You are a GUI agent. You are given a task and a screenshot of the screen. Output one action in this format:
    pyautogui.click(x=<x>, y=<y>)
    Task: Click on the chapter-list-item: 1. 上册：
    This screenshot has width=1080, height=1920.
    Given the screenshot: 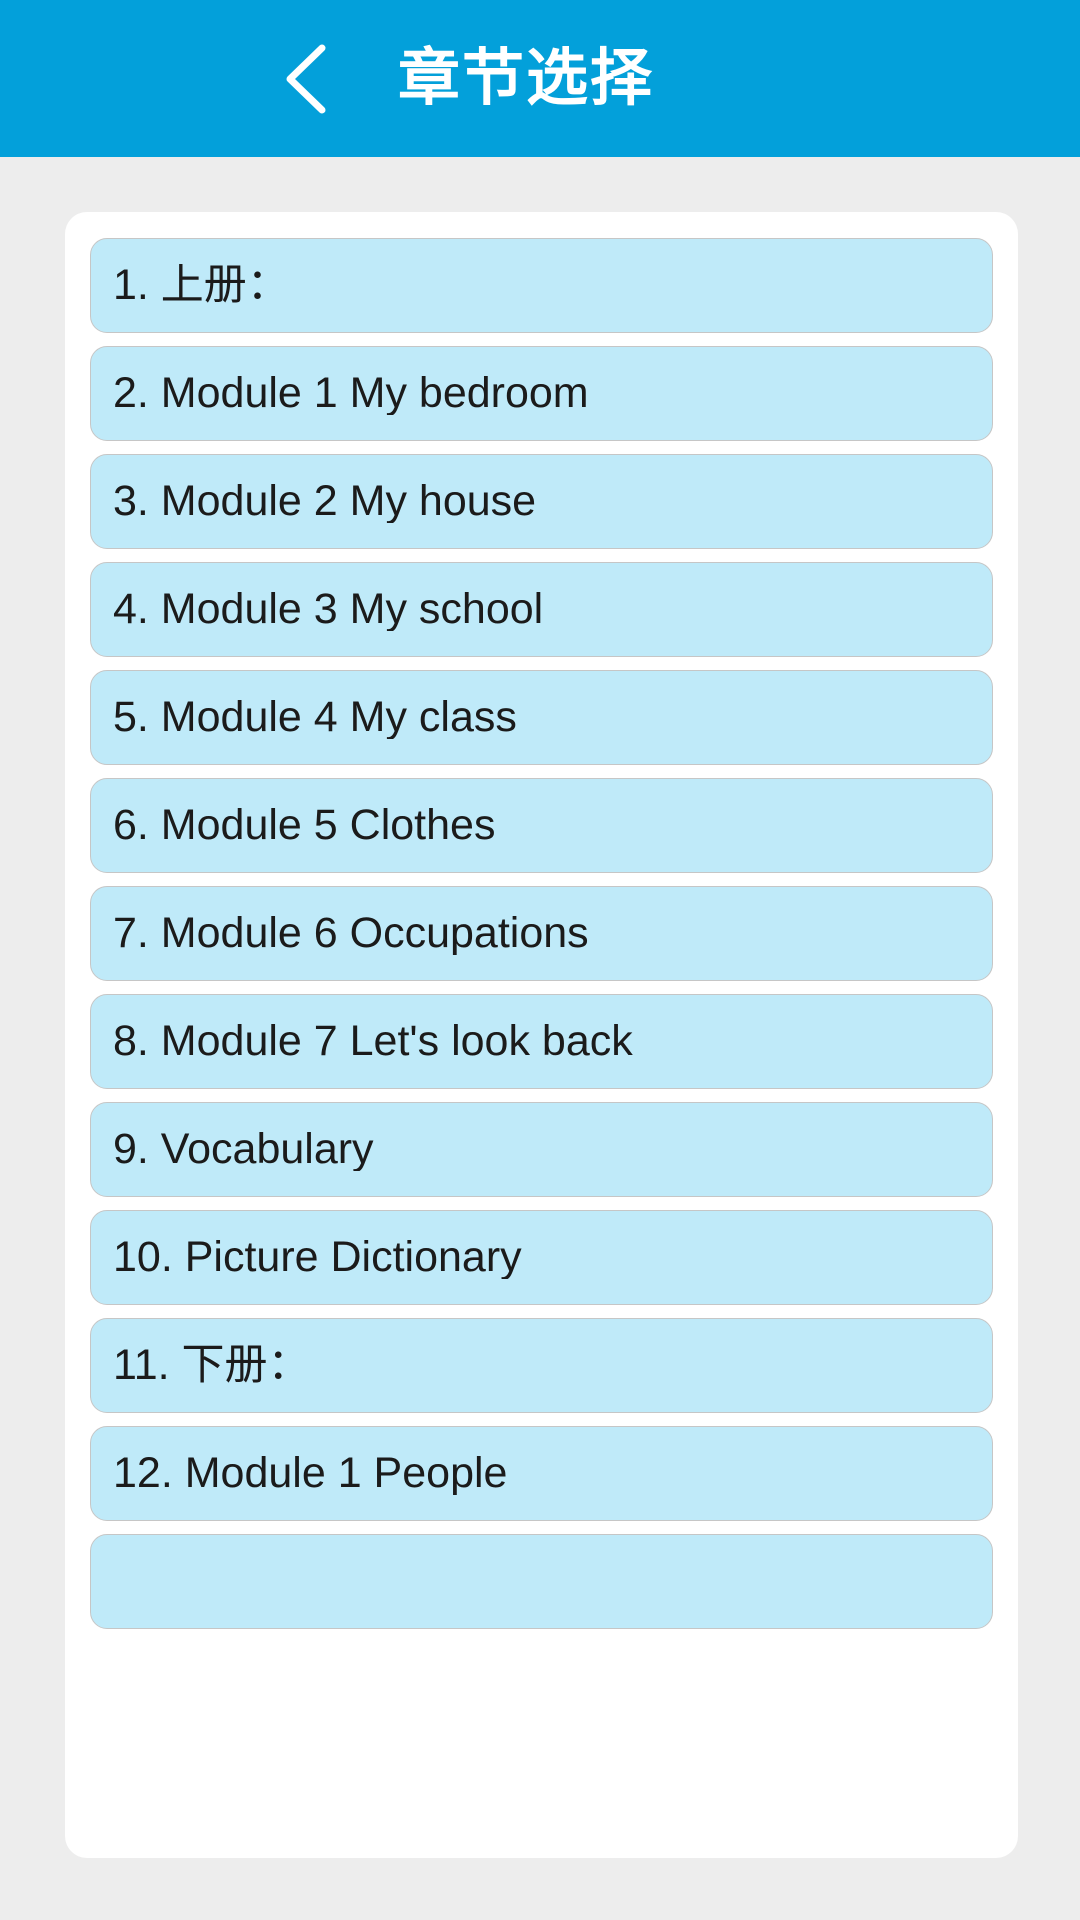 What is the action you would take?
    pyautogui.click(x=541, y=285)
    